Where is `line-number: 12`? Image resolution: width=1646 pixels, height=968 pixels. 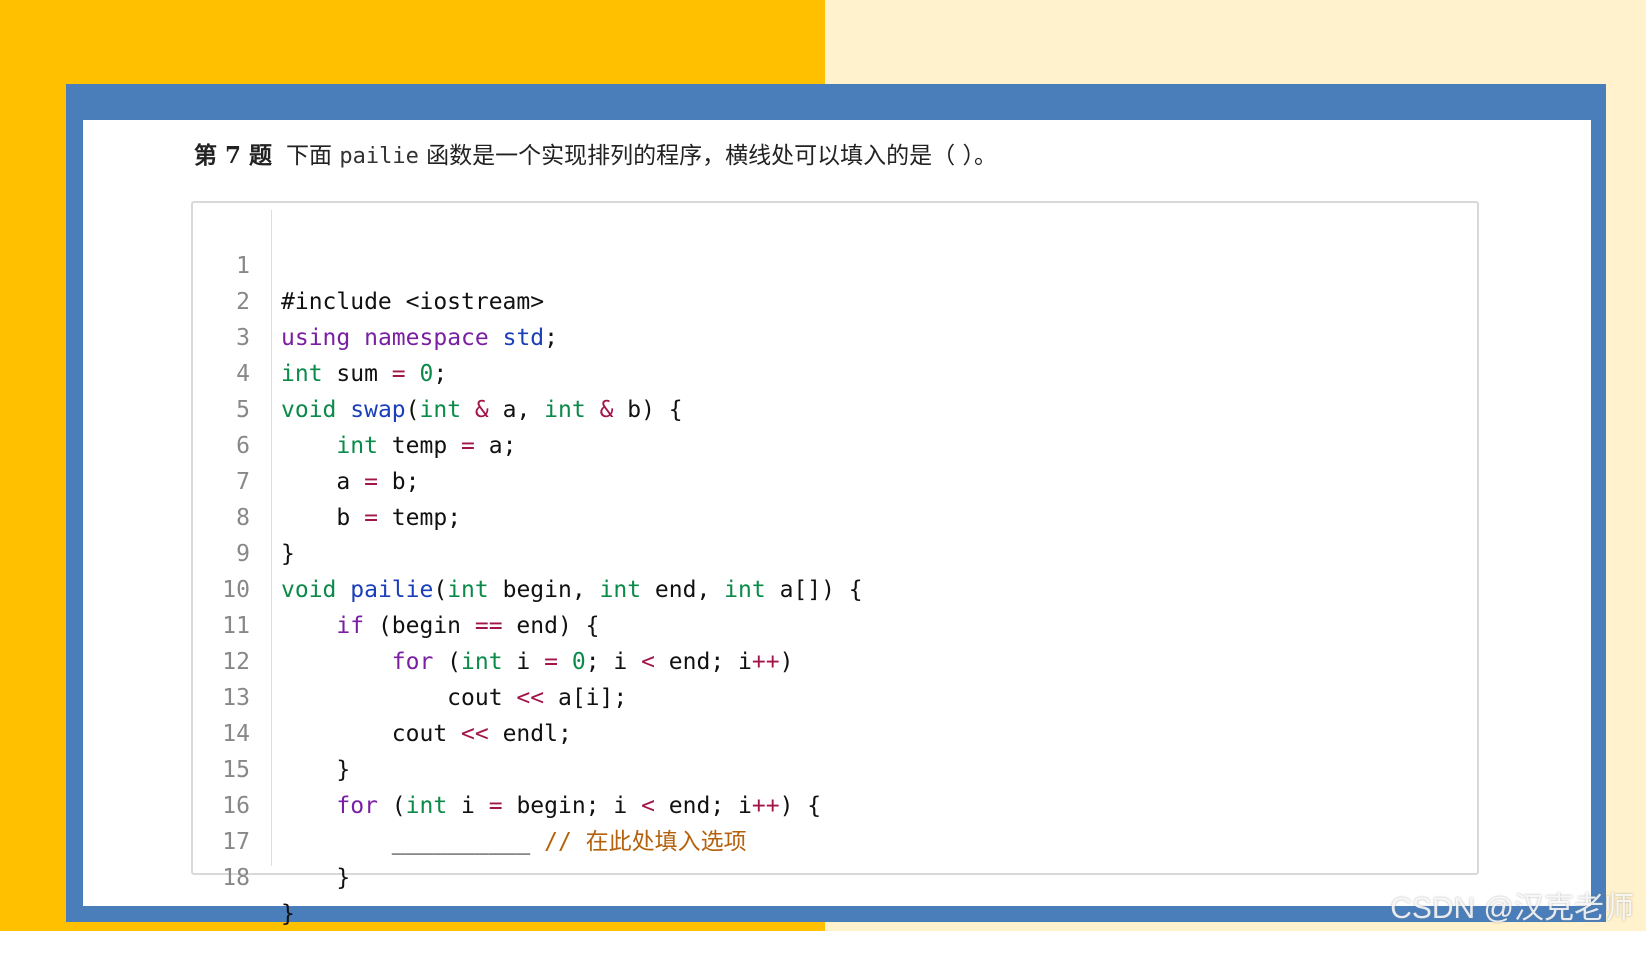 line-number: 12 is located at coordinates (236, 662).